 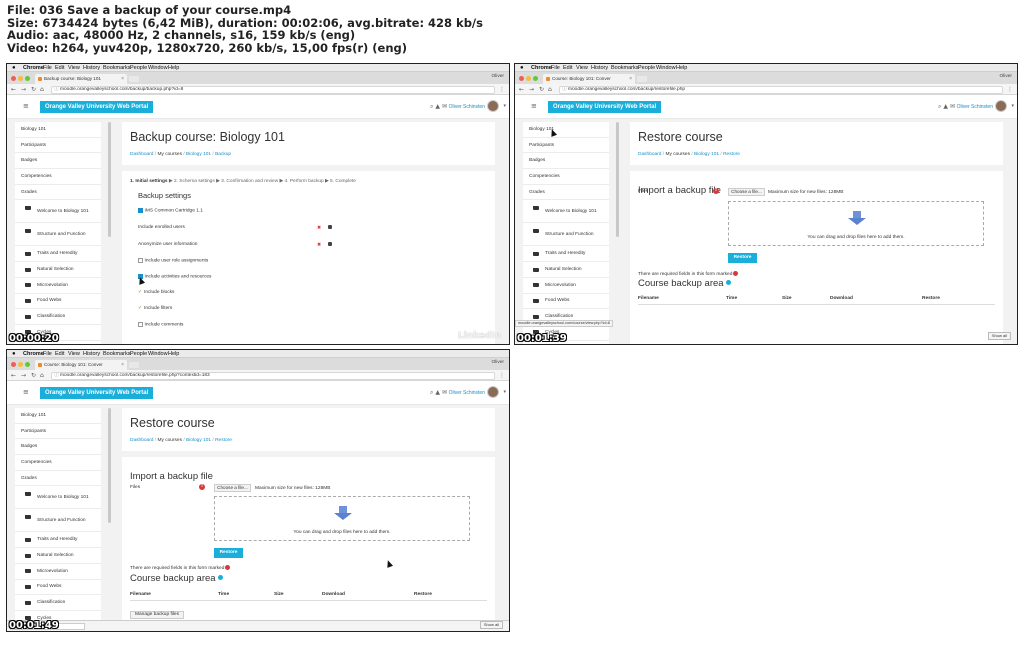 I want to click on sidebar-item: Classification, so click(x=58, y=317).